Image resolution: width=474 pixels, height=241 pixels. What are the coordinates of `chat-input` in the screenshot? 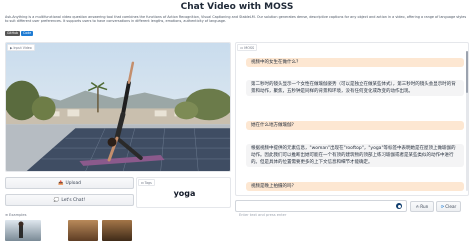 It's located at (321, 215).